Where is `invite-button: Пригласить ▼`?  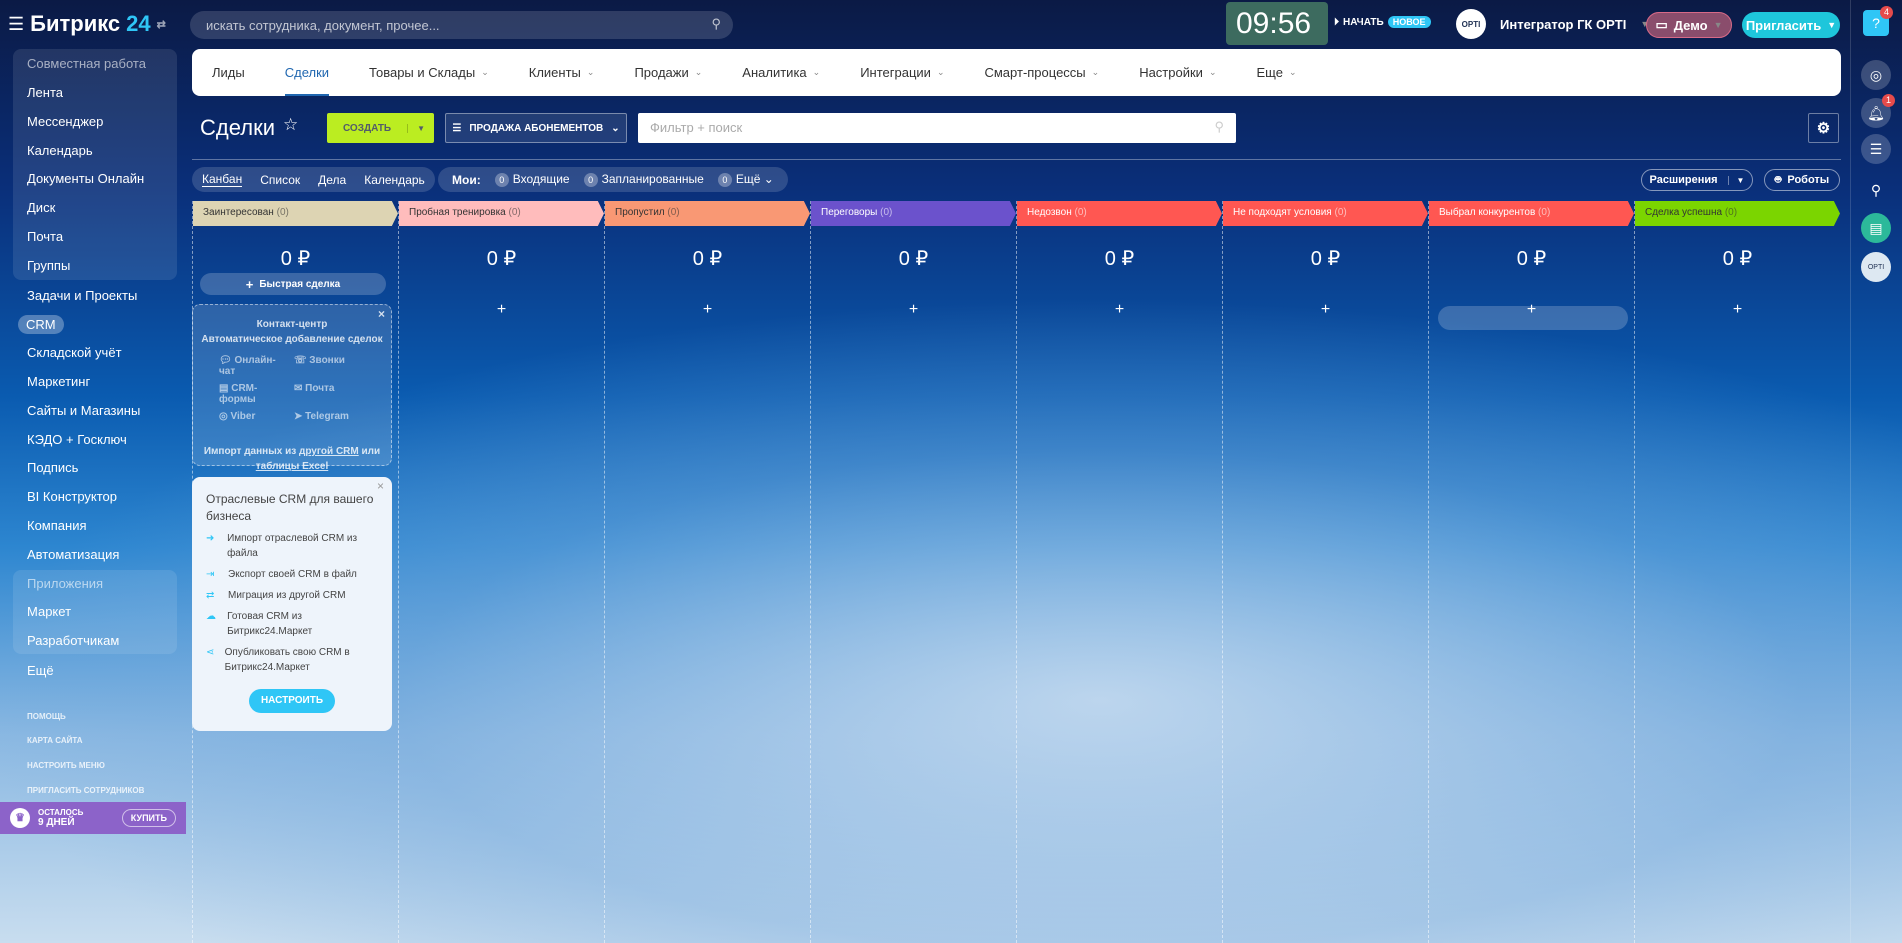 invite-button: Пригласить ▼ is located at coordinates (1791, 25).